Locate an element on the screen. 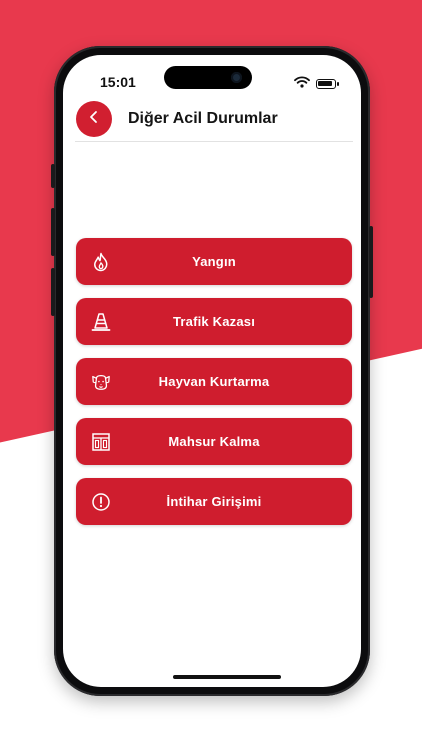 This screenshot has height=750, width=422. menu-item-intihar-girisimi: İntihar Girişimi is located at coordinates (214, 501).